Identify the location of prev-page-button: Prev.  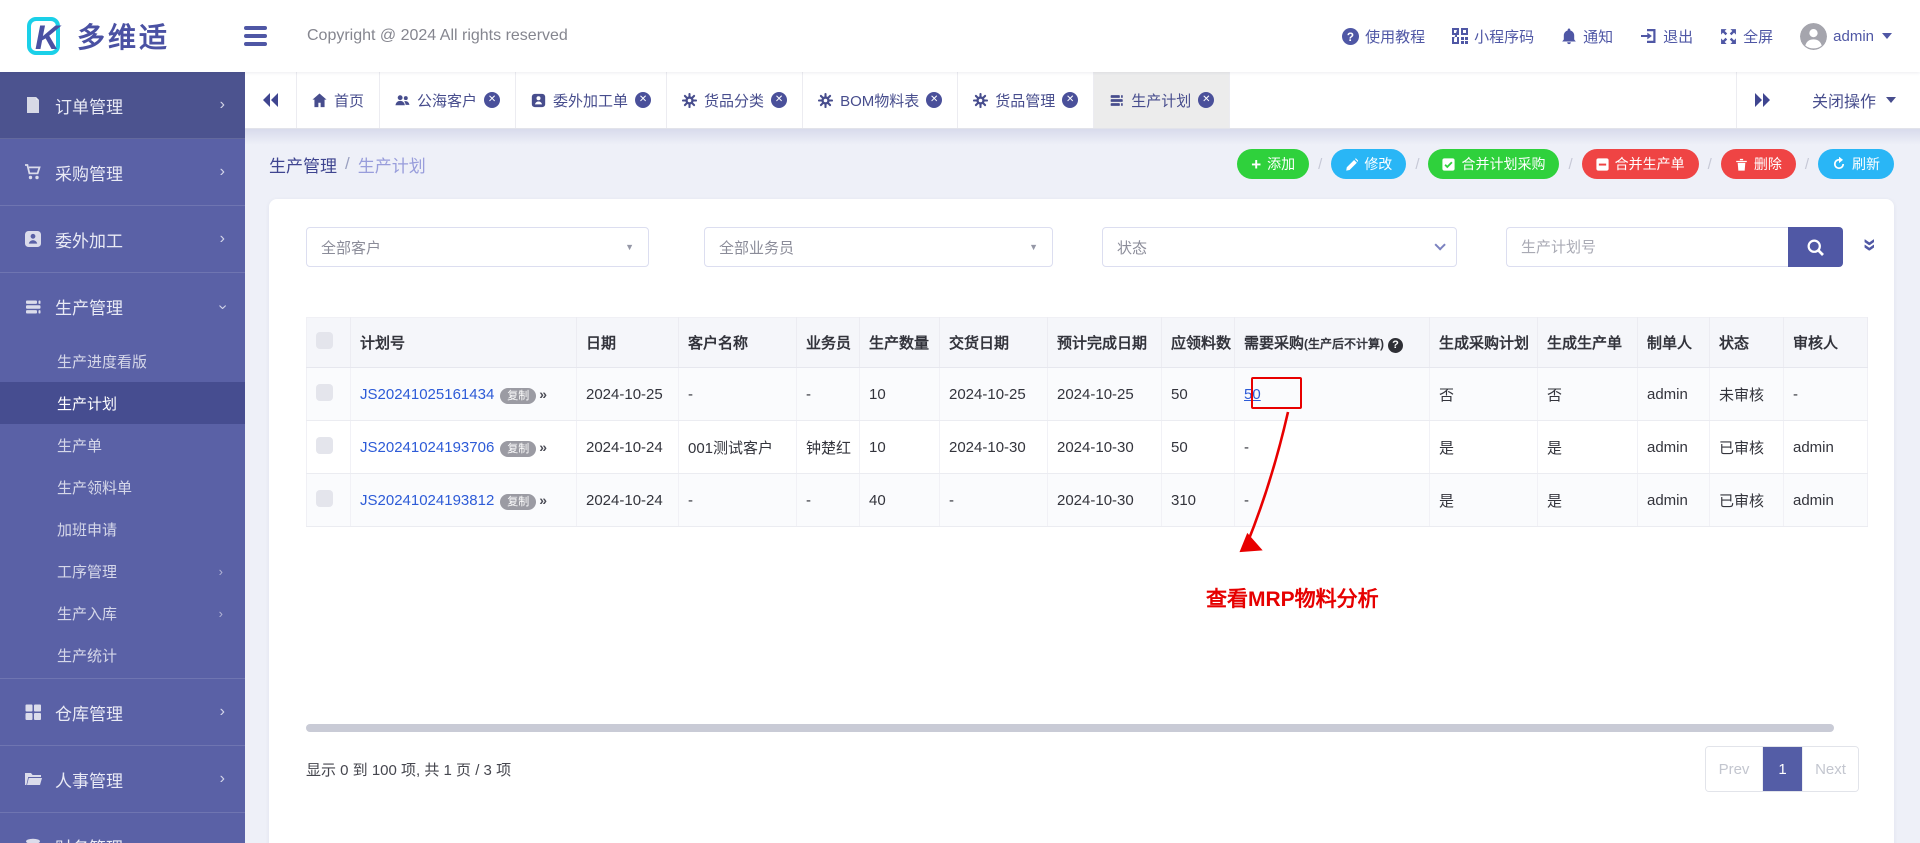
(1734, 769).